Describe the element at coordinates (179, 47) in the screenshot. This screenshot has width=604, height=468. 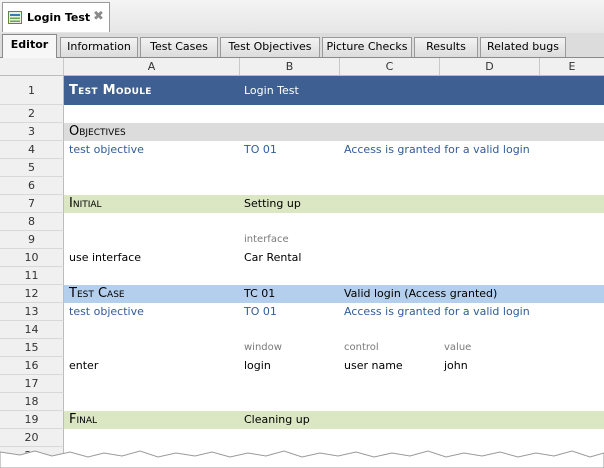
I see `tab-test-cases: Test Cases` at that location.